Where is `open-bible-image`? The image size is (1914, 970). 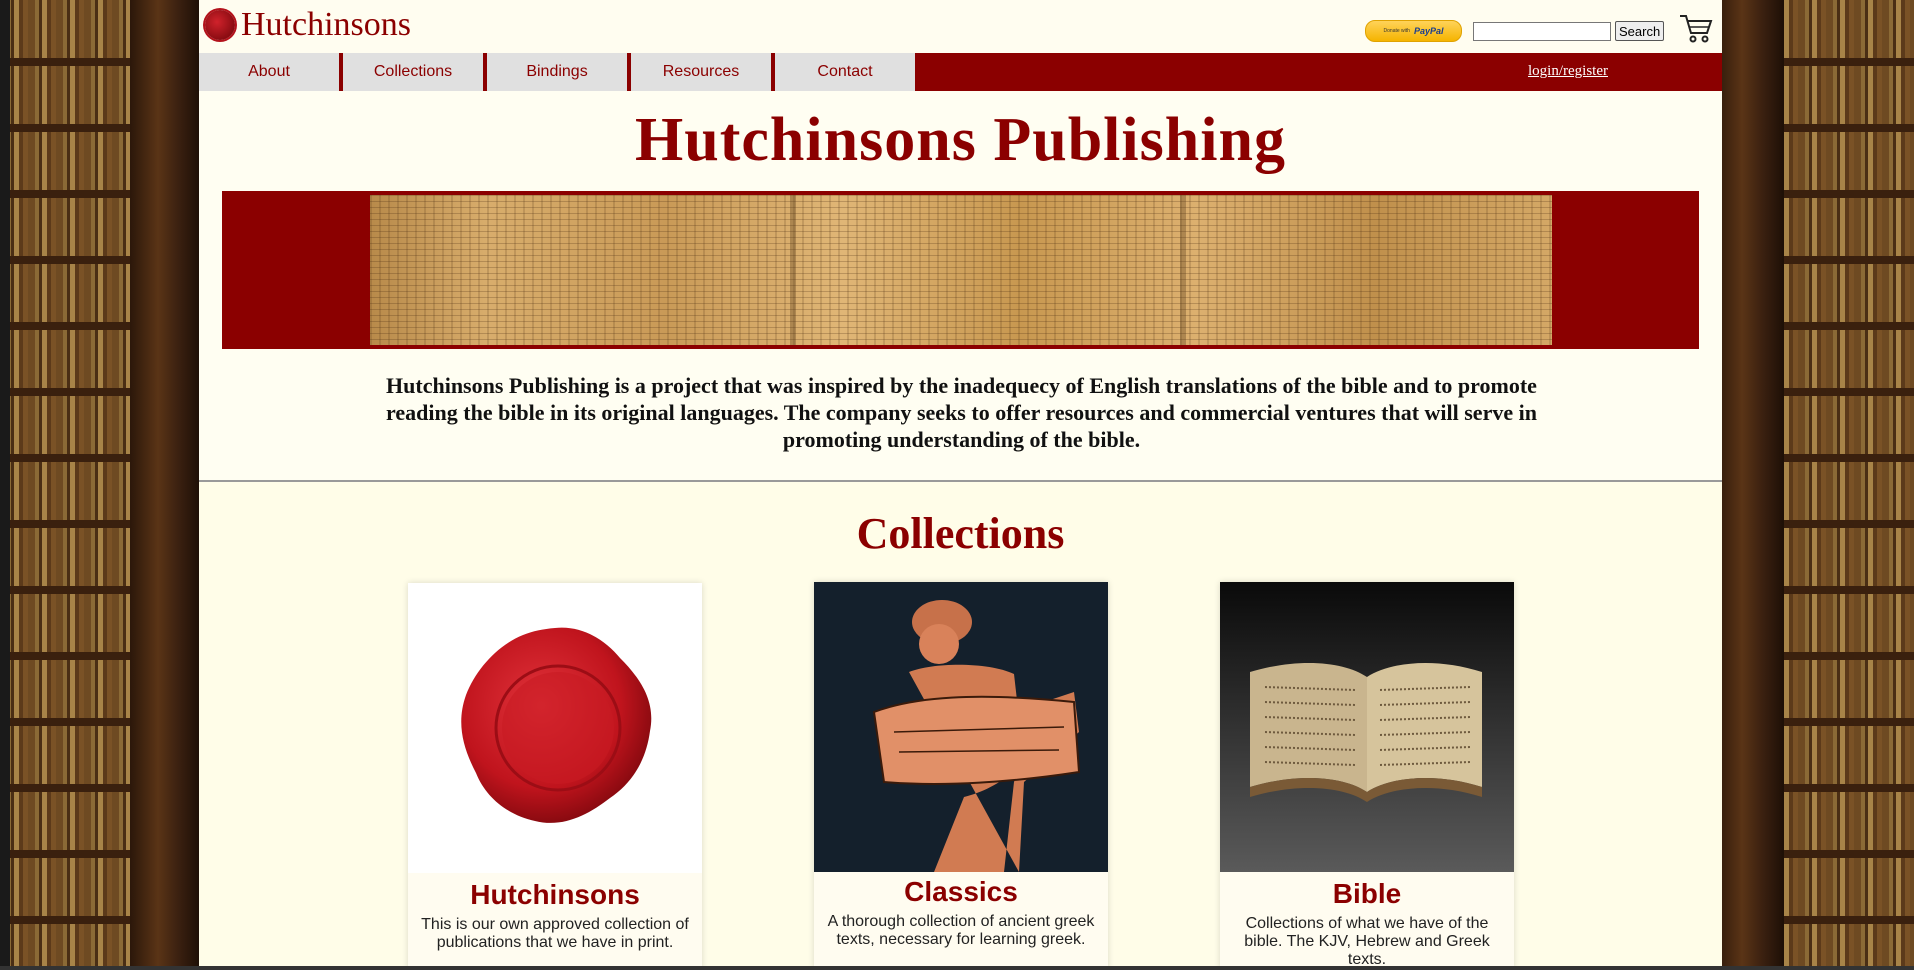 open-bible-image is located at coordinates (1367, 727).